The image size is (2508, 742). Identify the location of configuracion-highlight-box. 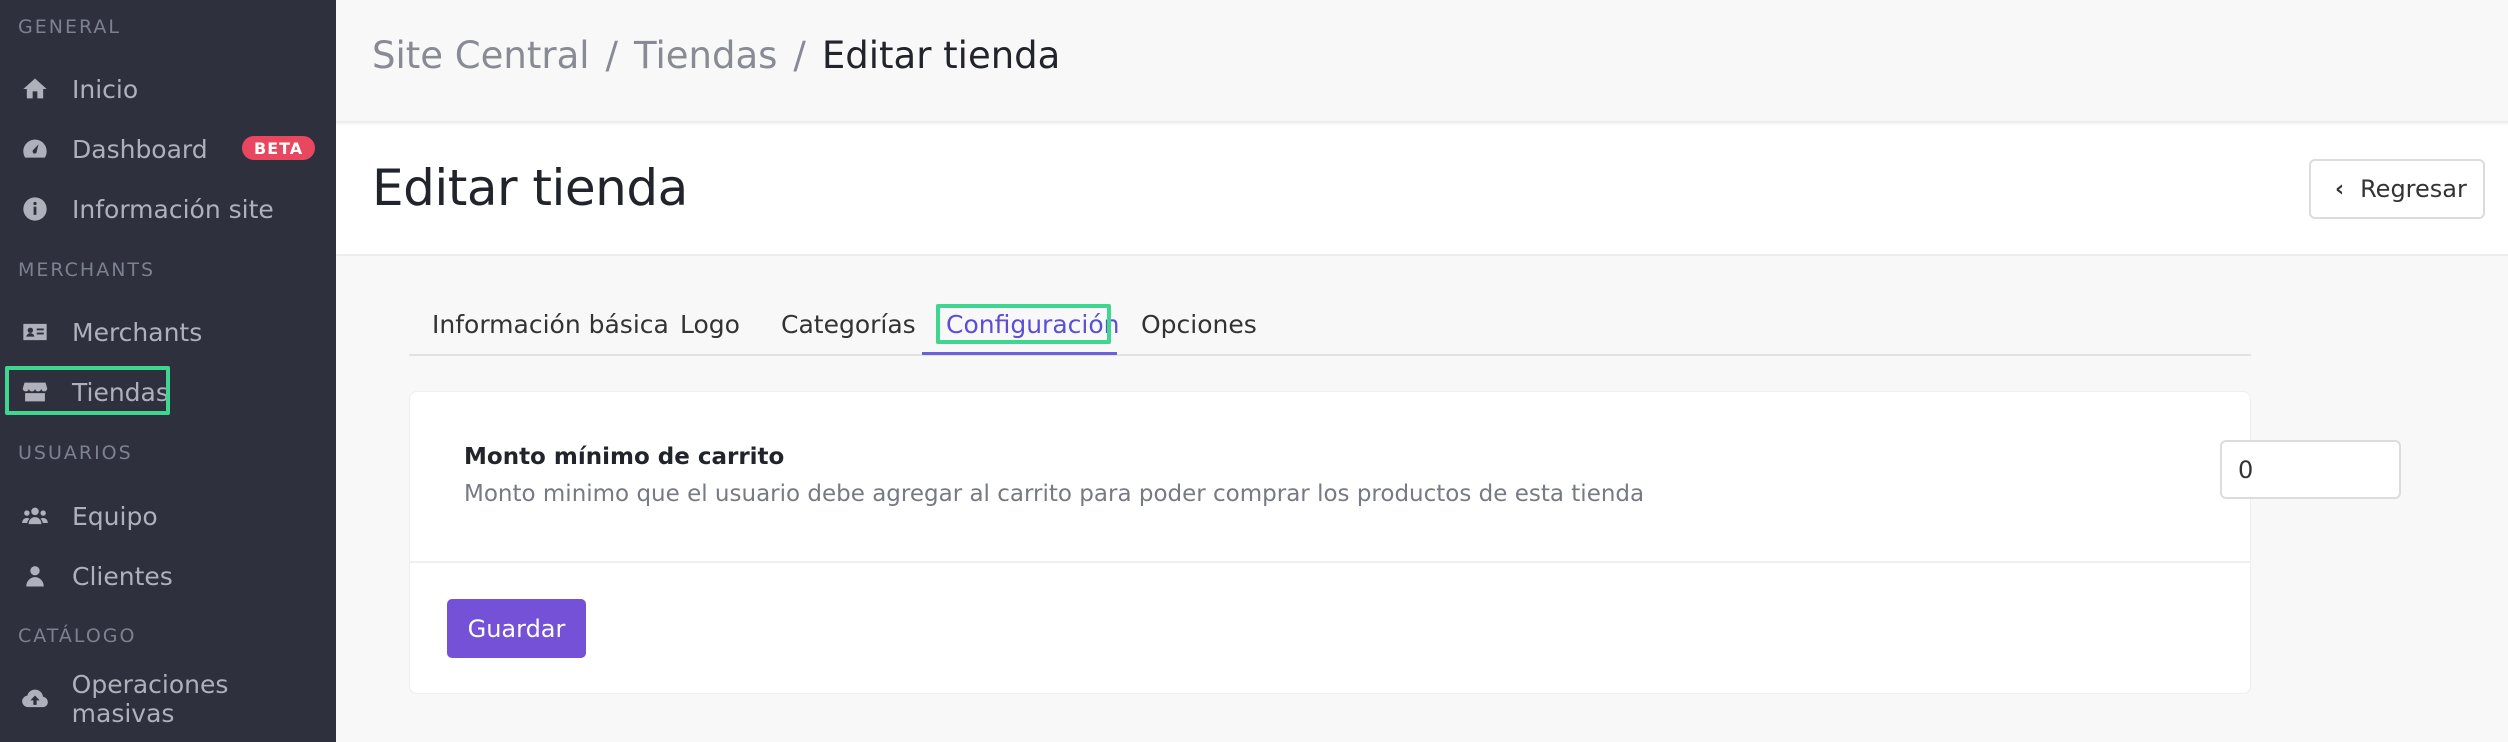
(1023, 324).